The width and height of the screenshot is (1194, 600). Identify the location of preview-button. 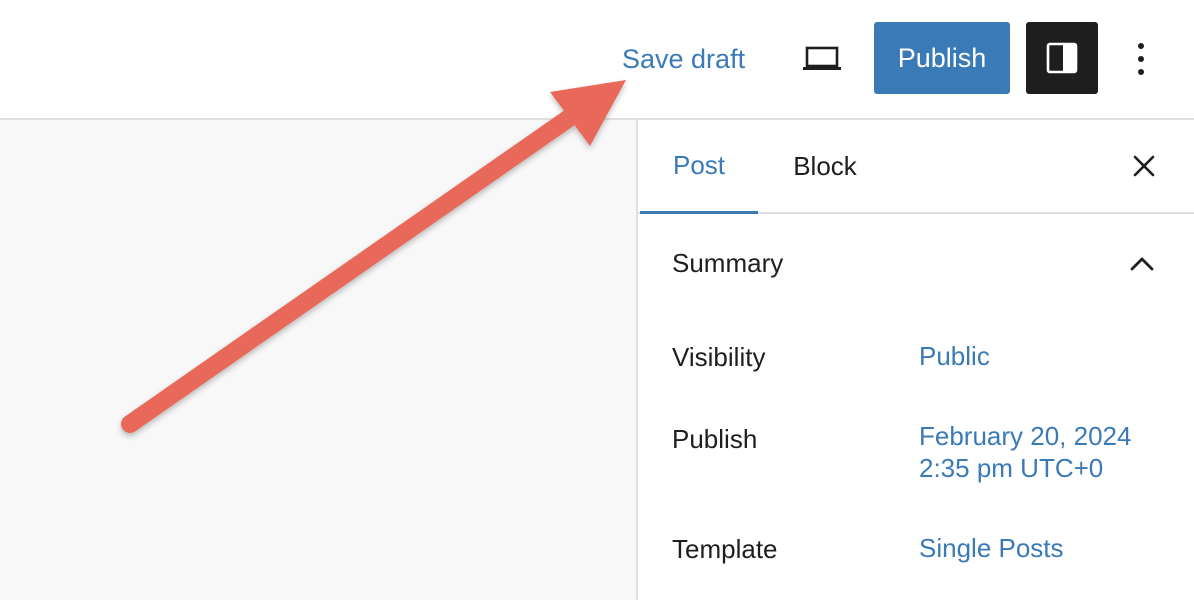
(822, 59).